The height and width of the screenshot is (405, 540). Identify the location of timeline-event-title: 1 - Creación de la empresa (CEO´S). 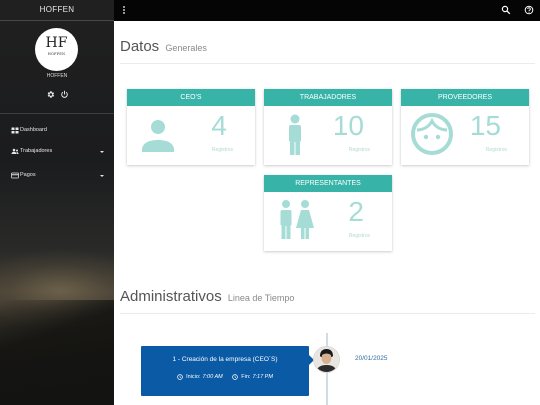
(225, 359).